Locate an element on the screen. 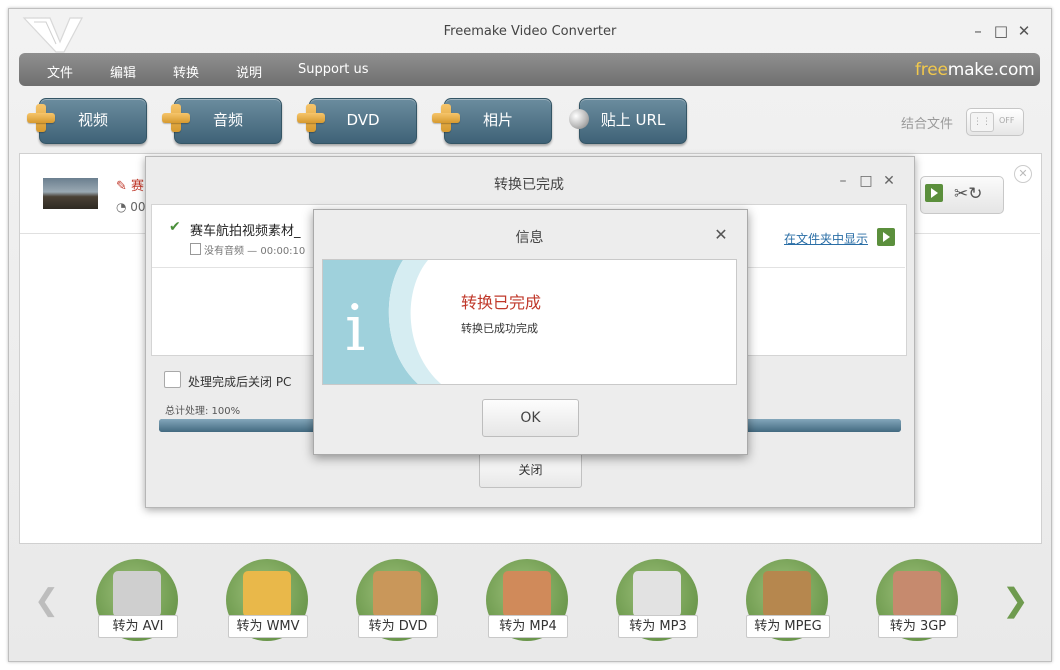 The width and height of the screenshot is (1060, 670). add-video-button: 视频 is located at coordinates (93, 121).